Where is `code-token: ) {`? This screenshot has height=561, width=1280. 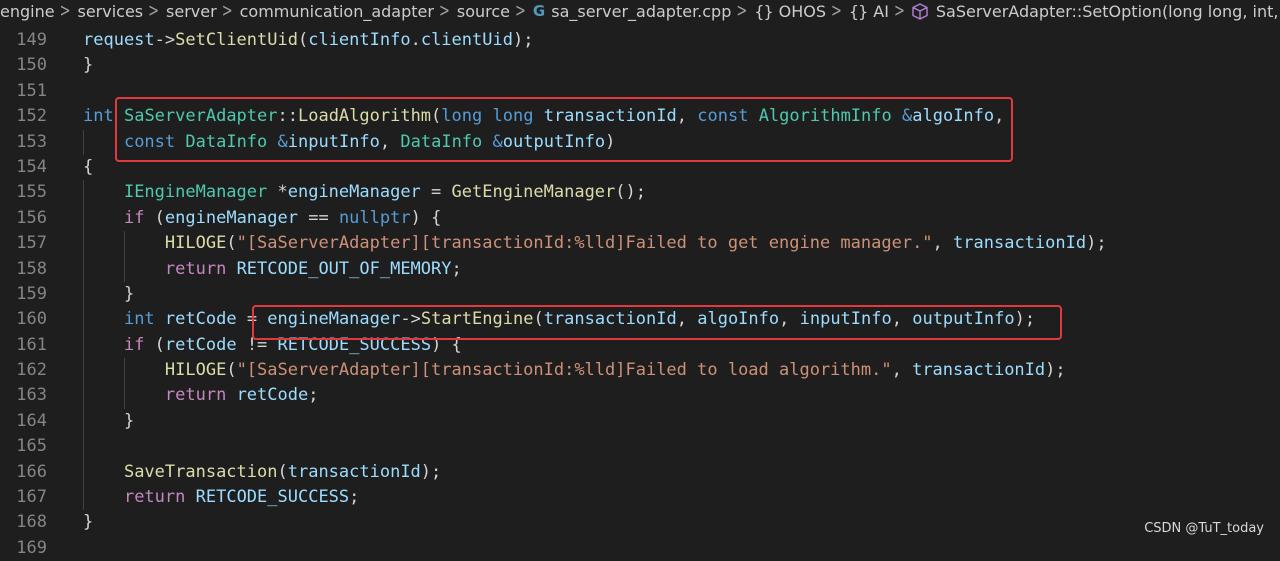
code-token: ) { is located at coordinates (426, 217).